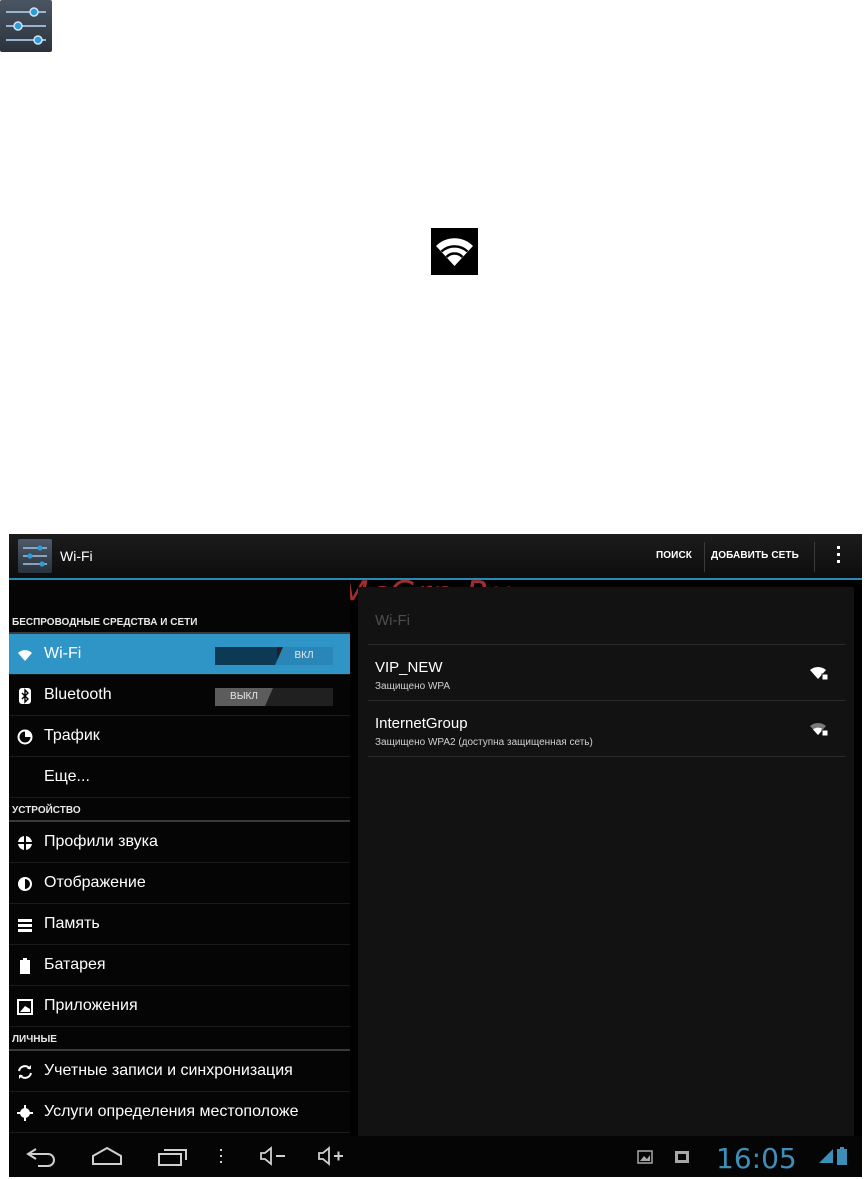  What do you see at coordinates (179, 695) in the screenshot?
I see `menu-item-bluetooth: Bluetooth ВЫКЛ` at bounding box center [179, 695].